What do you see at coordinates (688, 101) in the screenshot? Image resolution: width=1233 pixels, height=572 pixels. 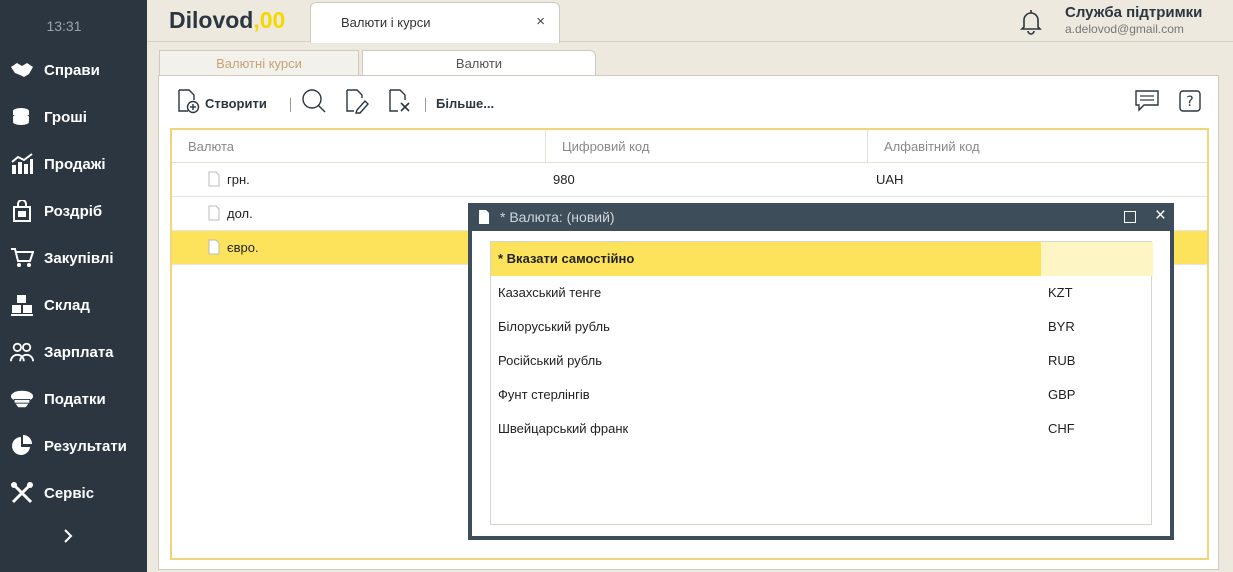 I see `toolbar: Створити Більше... ?` at bounding box center [688, 101].